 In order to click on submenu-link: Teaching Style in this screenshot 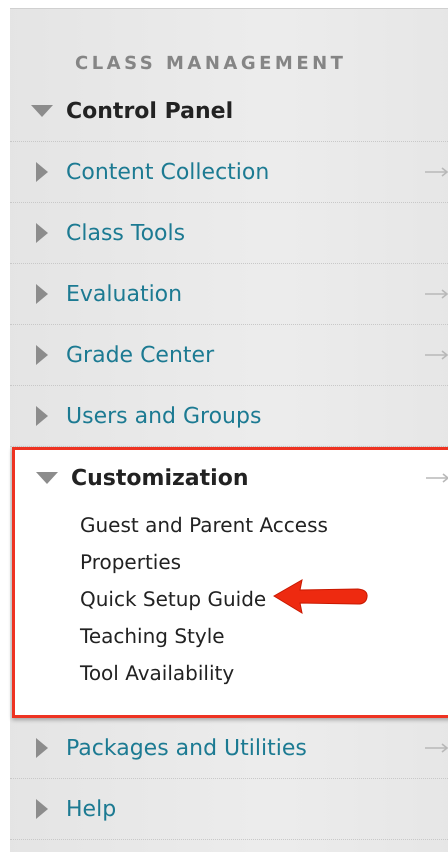, I will do `click(152, 636)`.